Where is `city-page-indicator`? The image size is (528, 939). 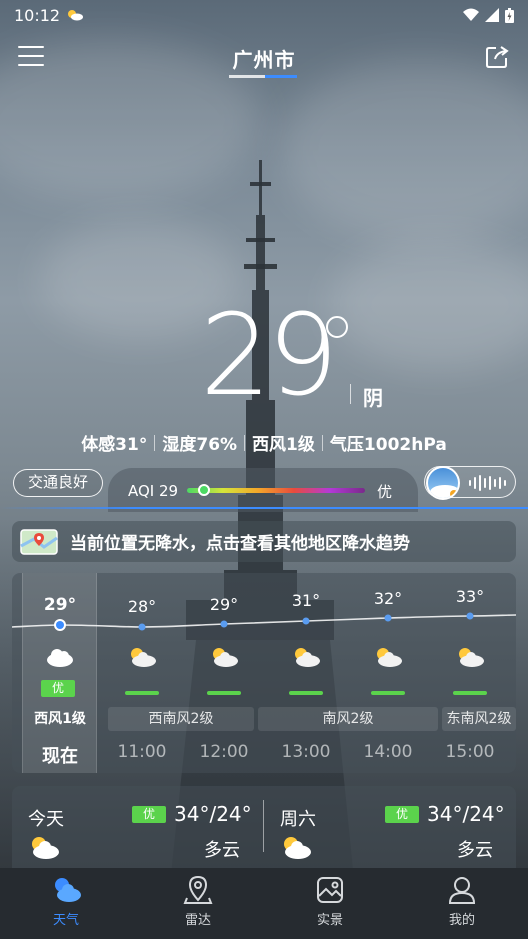 city-page-indicator is located at coordinates (263, 76).